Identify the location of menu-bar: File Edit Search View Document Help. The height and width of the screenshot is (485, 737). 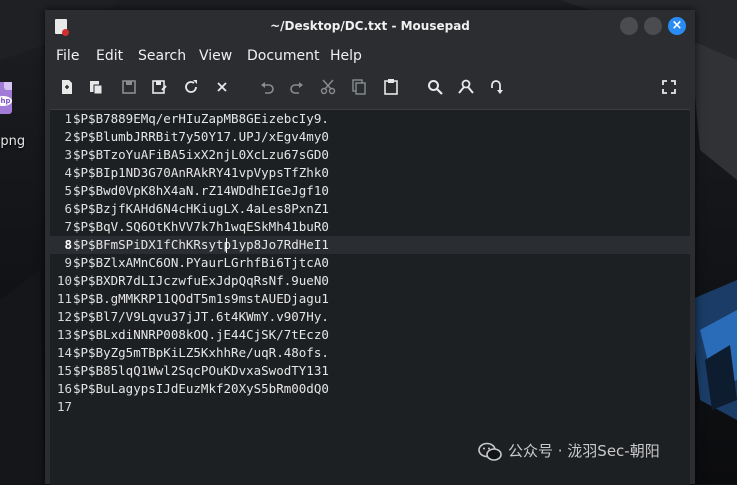
(370, 57).